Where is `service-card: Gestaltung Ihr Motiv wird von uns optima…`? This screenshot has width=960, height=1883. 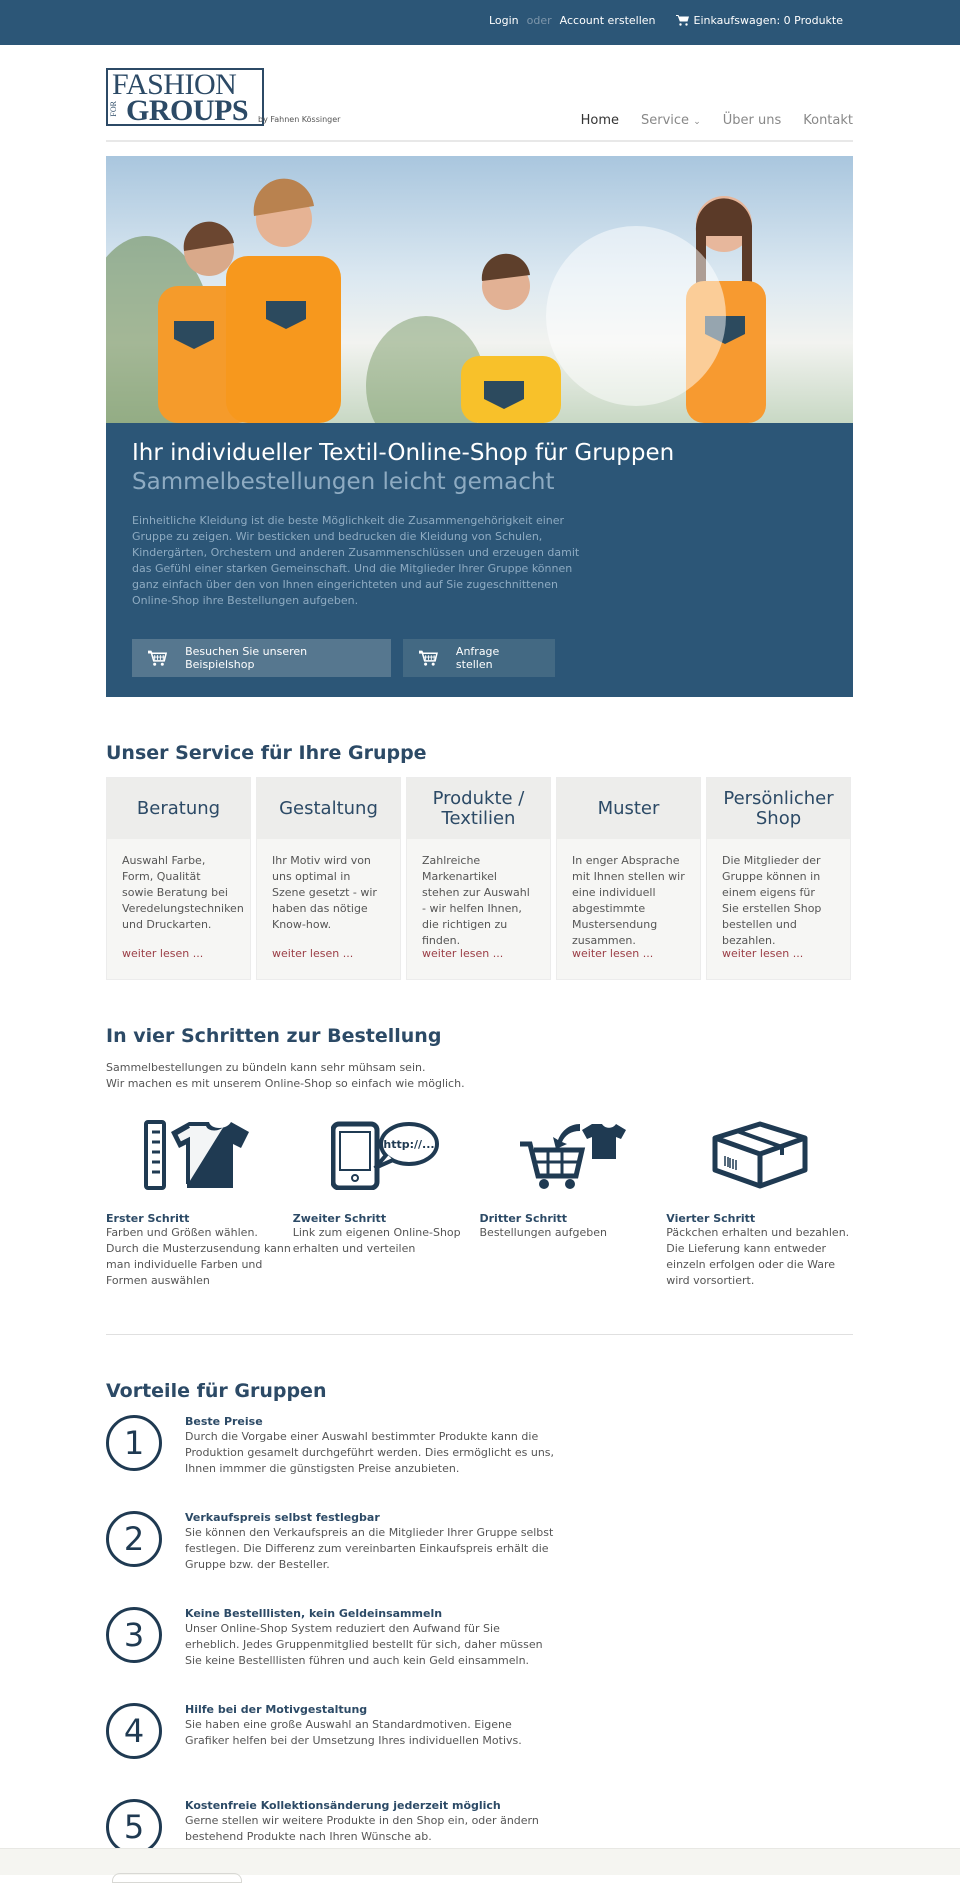
service-card: Gestaltung Ihr Motiv wird von uns optima… is located at coordinates (328, 878).